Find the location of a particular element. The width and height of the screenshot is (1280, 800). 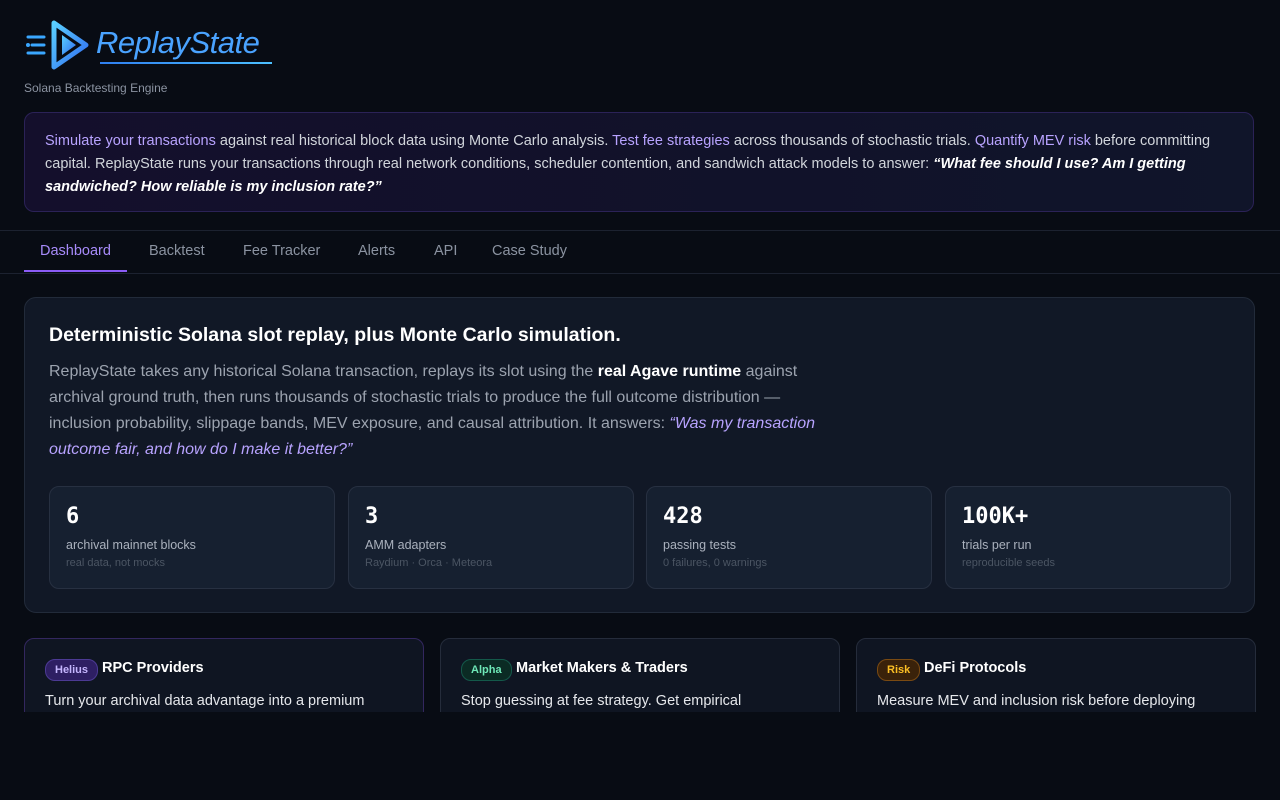

stat-value: 6 is located at coordinates (73, 516).